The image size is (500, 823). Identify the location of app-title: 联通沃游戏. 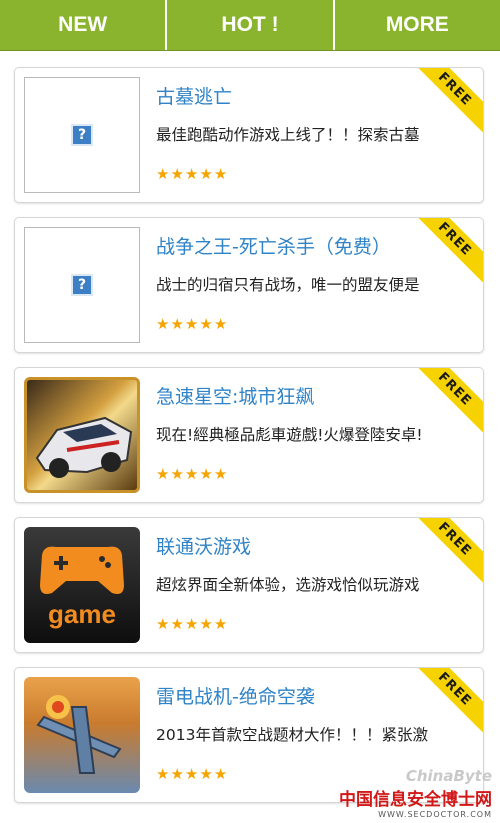
(203, 545).